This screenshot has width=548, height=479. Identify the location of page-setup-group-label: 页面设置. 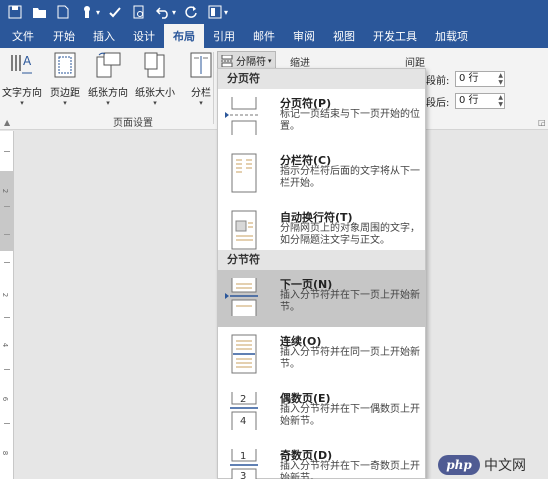
(133, 123).